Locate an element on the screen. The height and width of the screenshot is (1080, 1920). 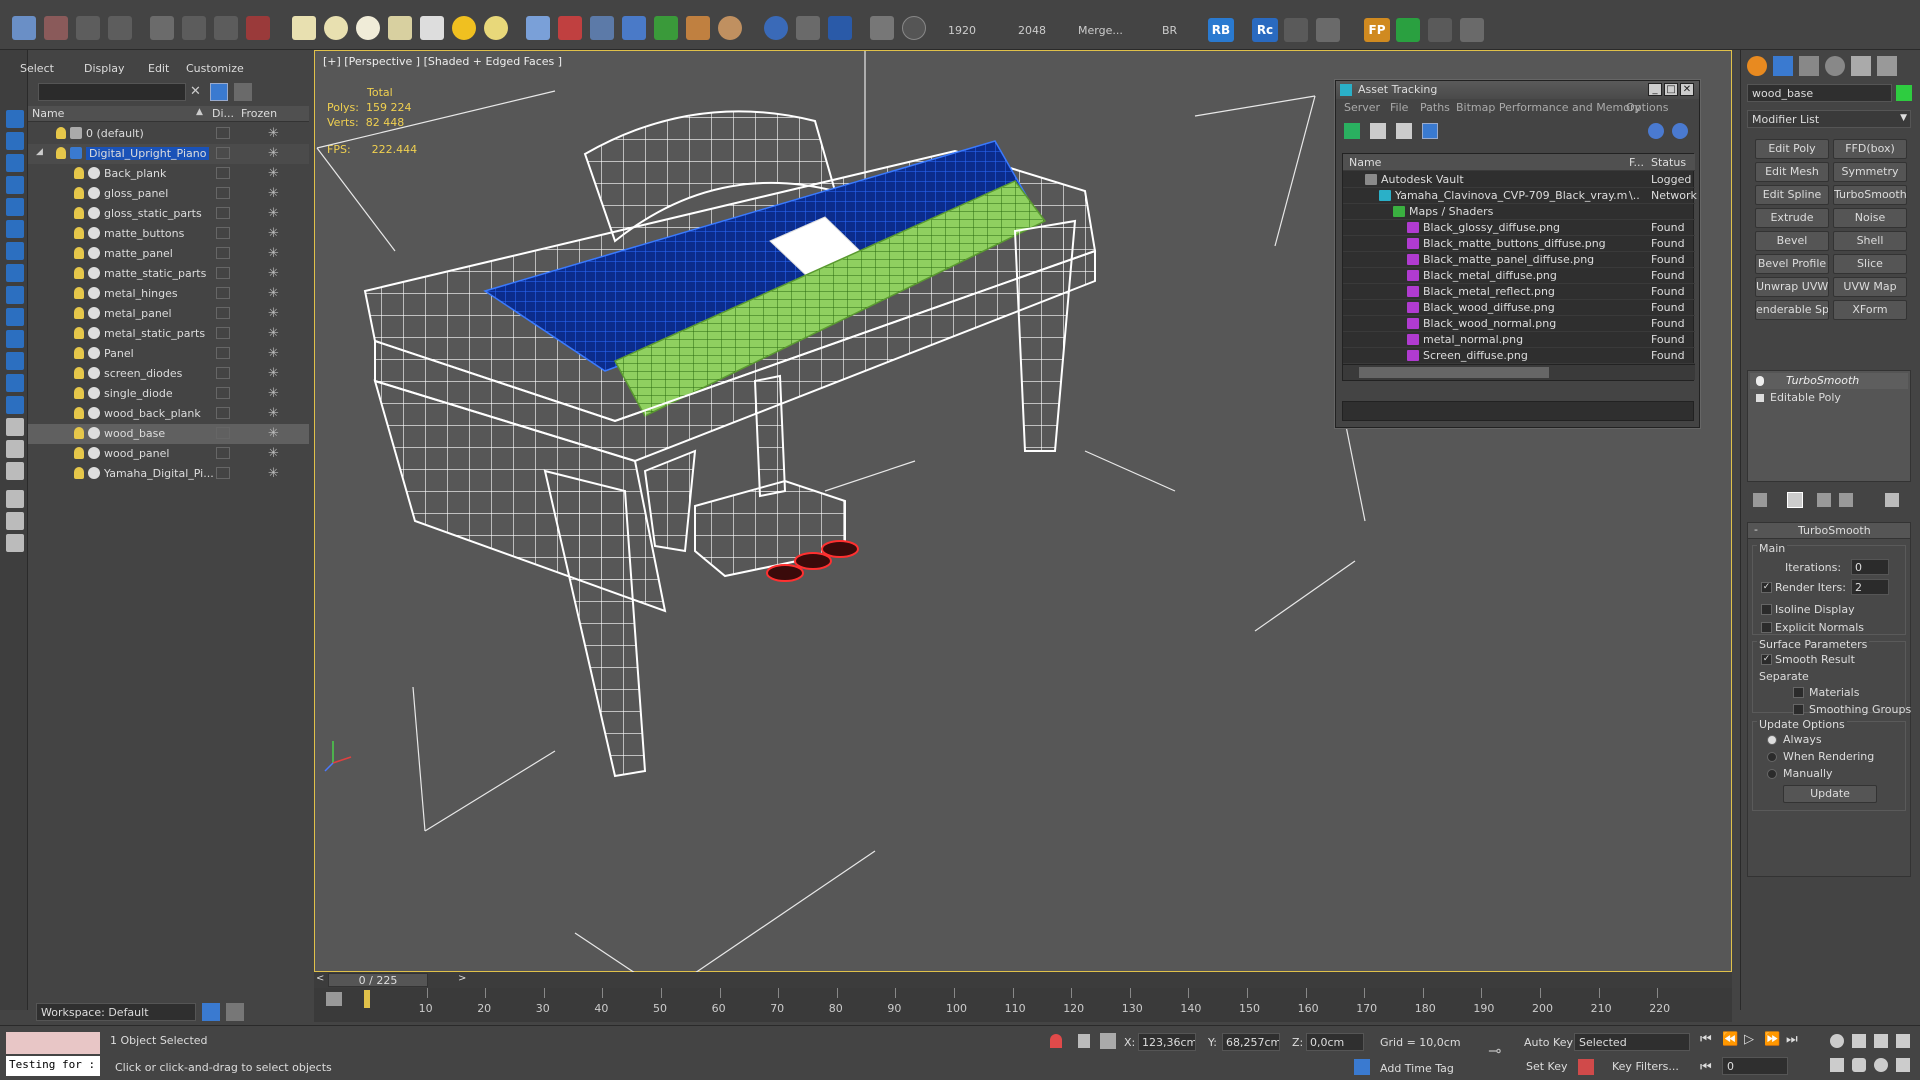
list-view-icon is located at coordinates (1378, 131).